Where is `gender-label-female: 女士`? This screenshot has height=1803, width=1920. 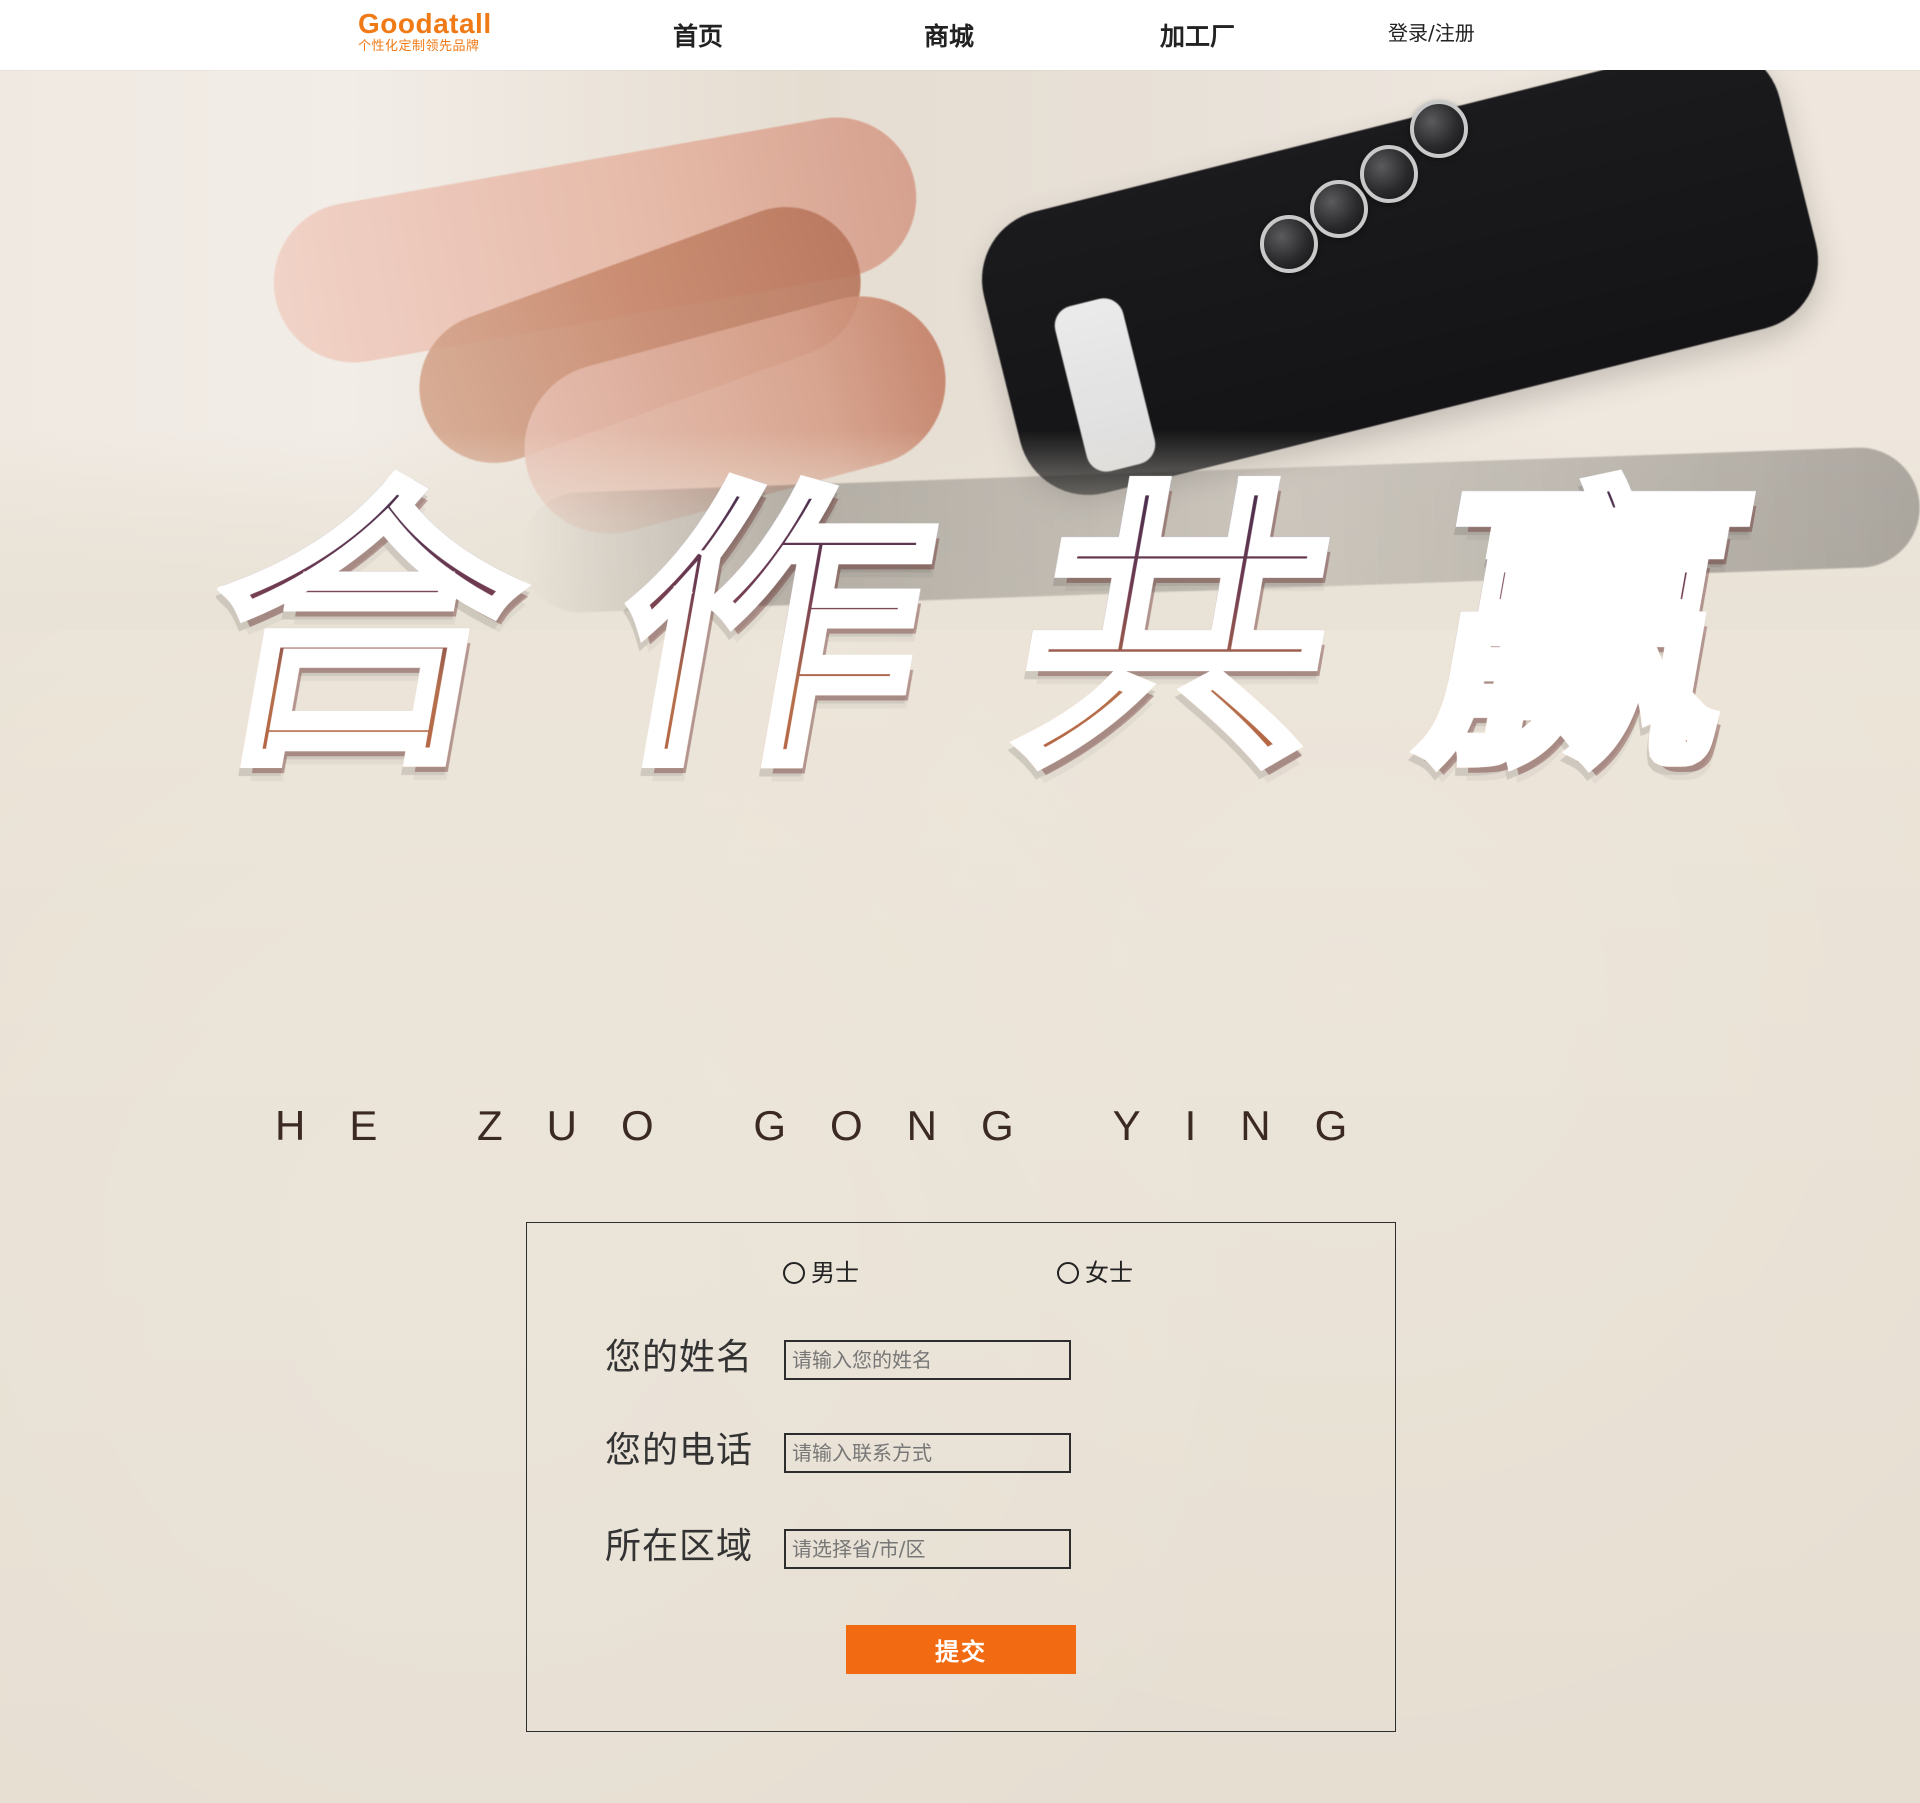
gender-label-female: 女士 is located at coordinates (1109, 1273).